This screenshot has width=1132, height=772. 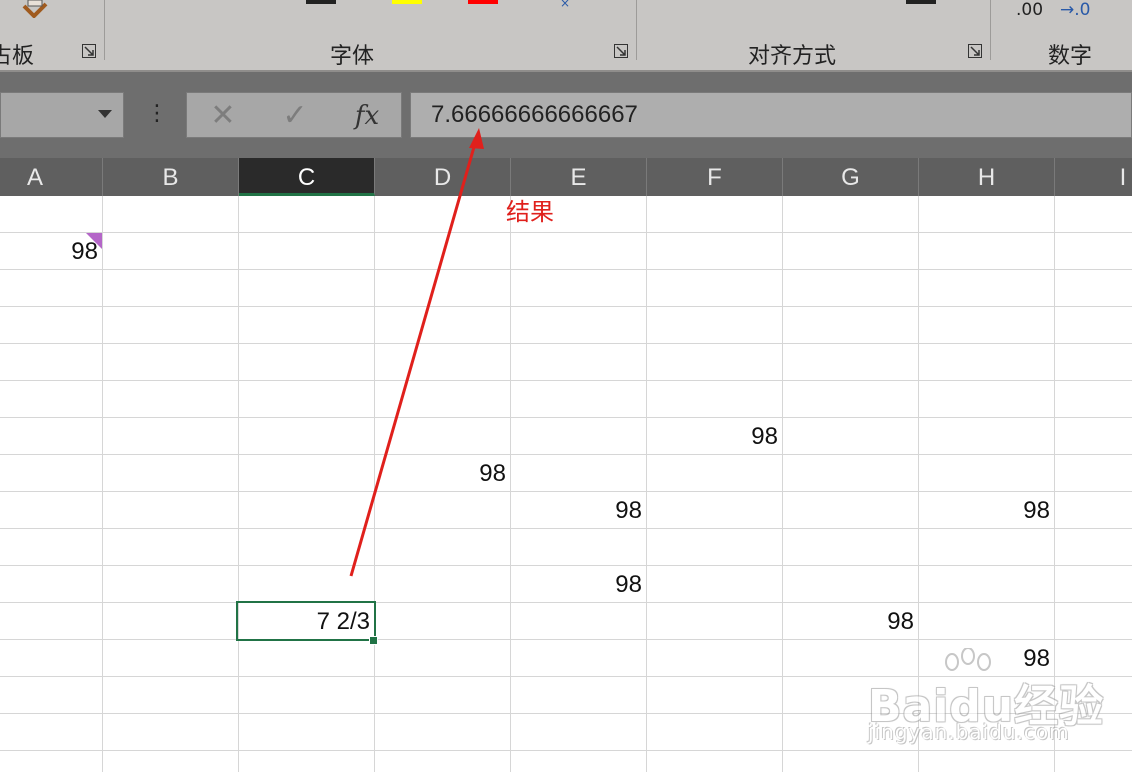 What do you see at coordinates (530, 212) in the screenshot?
I see `annotation-label: 结果` at bounding box center [530, 212].